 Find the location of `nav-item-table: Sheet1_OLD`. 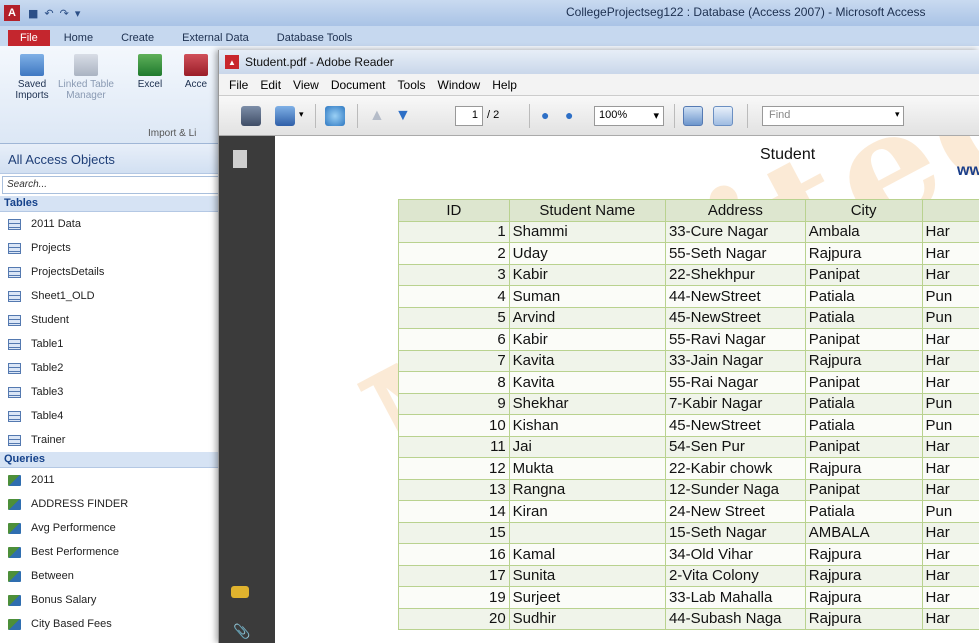

nav-item-table: Sheet1_OLD is located at coordinates (114, 296).